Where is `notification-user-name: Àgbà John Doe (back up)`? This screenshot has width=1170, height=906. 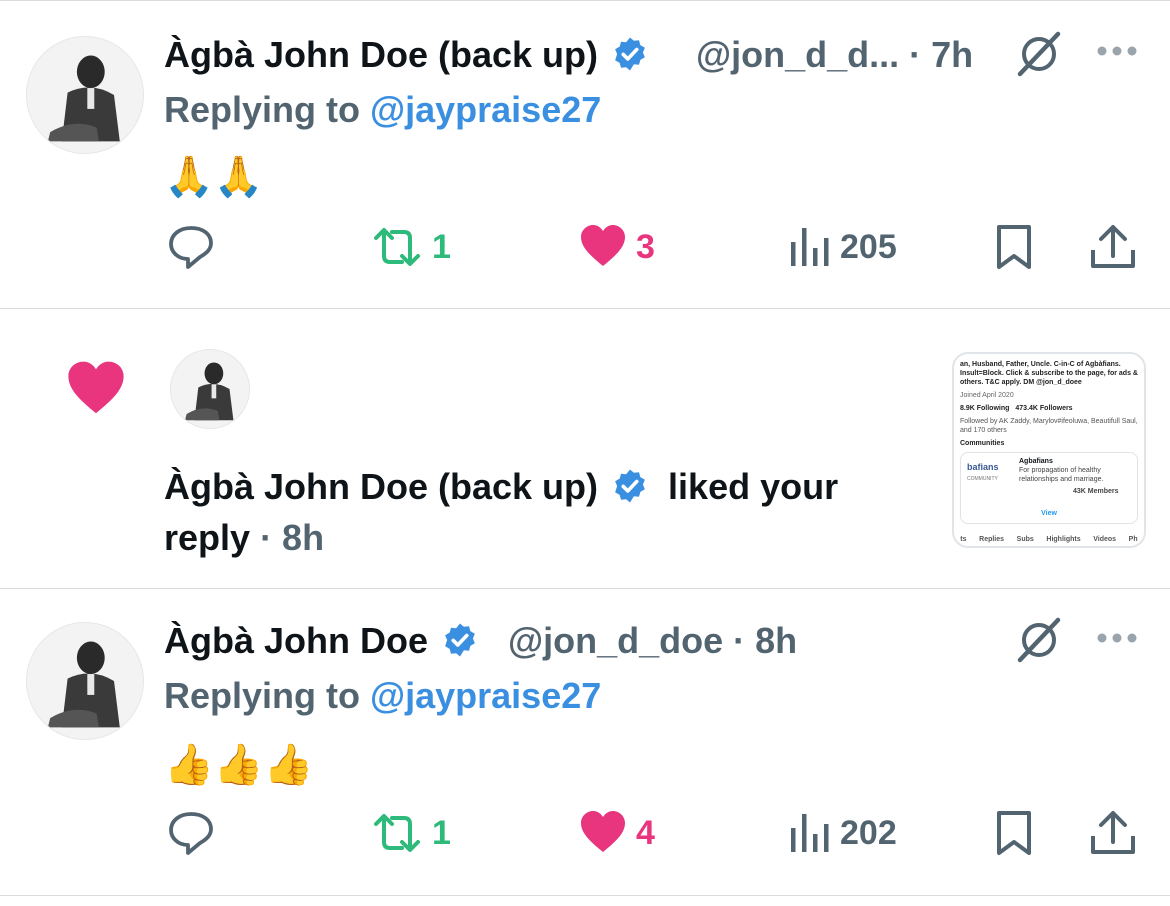 notification-user-name: Àgbà John Doe (back up) is located at coordinates (381, 486).